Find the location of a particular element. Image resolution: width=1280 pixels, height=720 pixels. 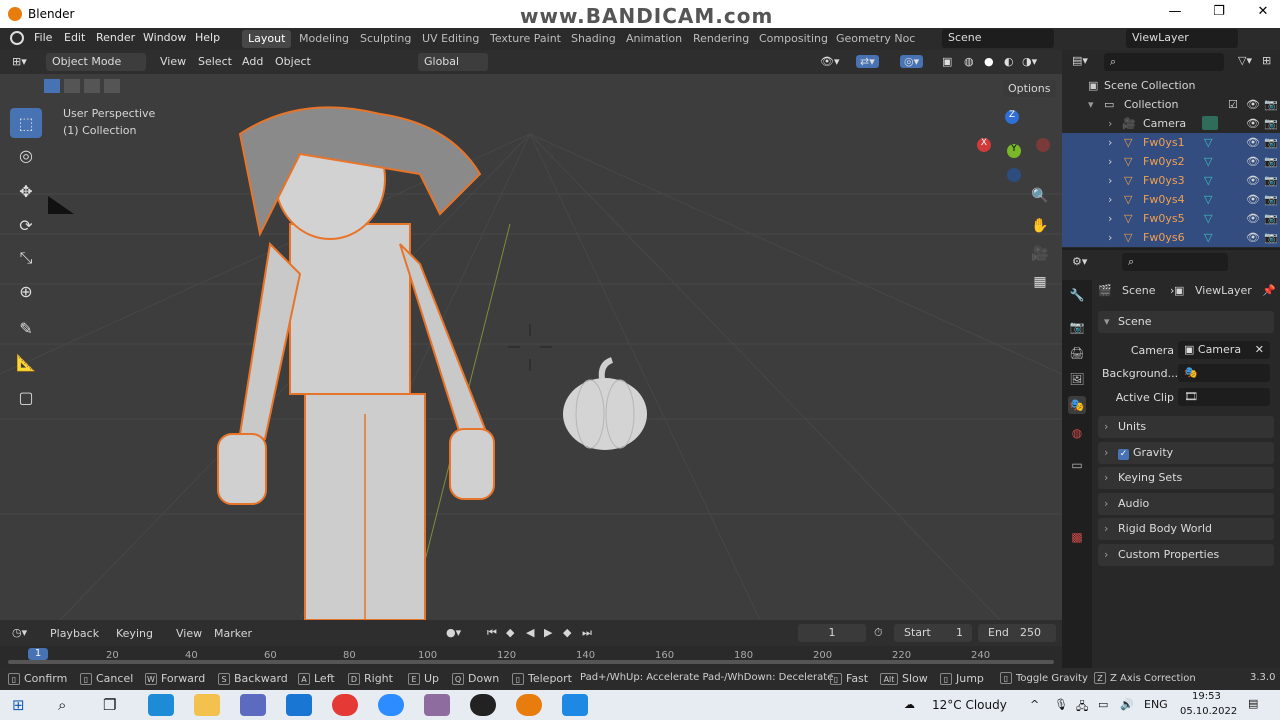

jump-start-icon: ⏮ is located at coordinates (492, 633).